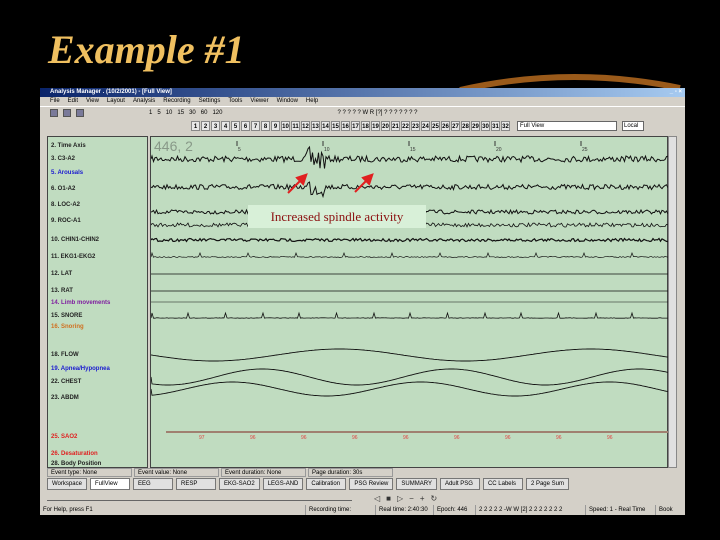 The width and height of the screenshot is (720, 540). I want to click on annotation-arrows, so click(330, 183).